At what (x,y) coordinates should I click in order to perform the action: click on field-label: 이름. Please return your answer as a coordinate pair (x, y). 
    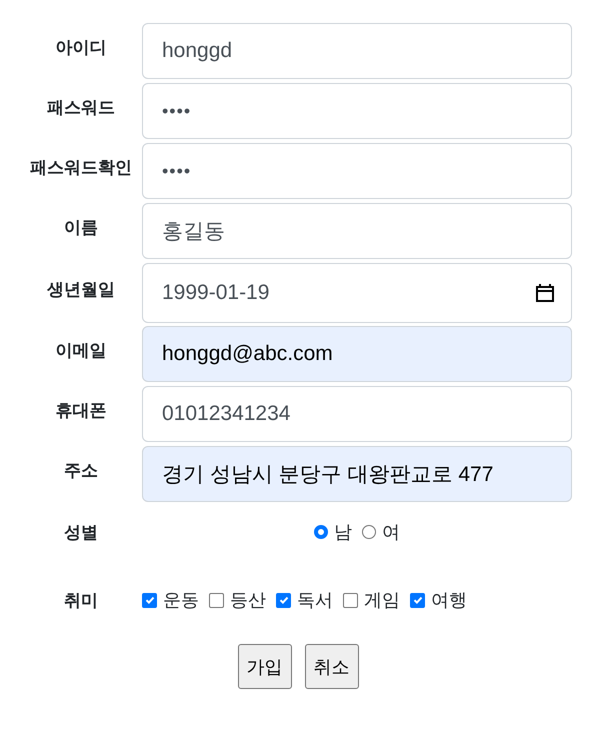
    Looking at the image, I should click on (81, 227).